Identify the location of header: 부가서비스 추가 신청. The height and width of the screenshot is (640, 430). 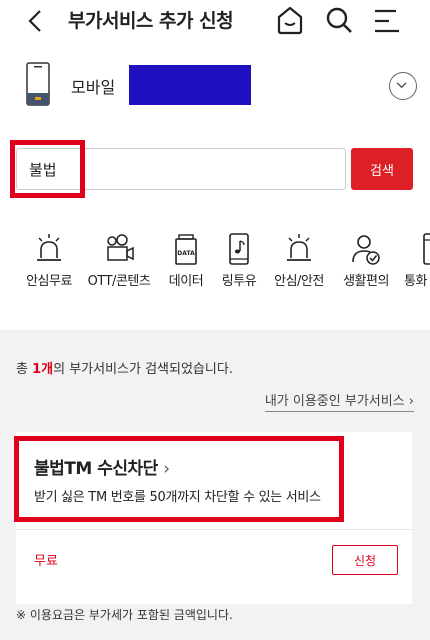
(215, 21).